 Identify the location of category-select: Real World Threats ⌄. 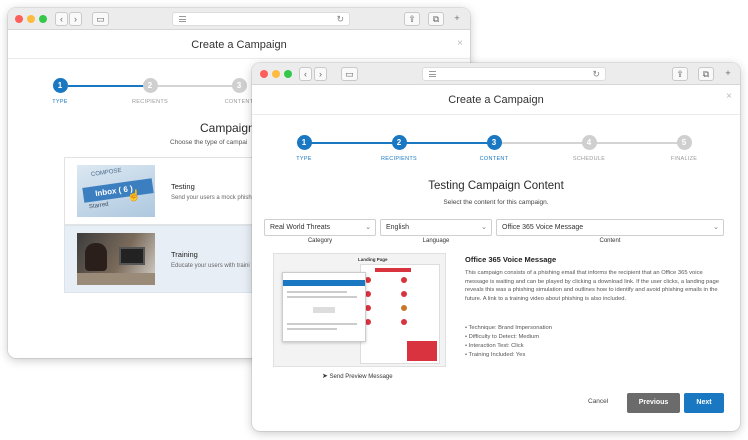
(320, 227).